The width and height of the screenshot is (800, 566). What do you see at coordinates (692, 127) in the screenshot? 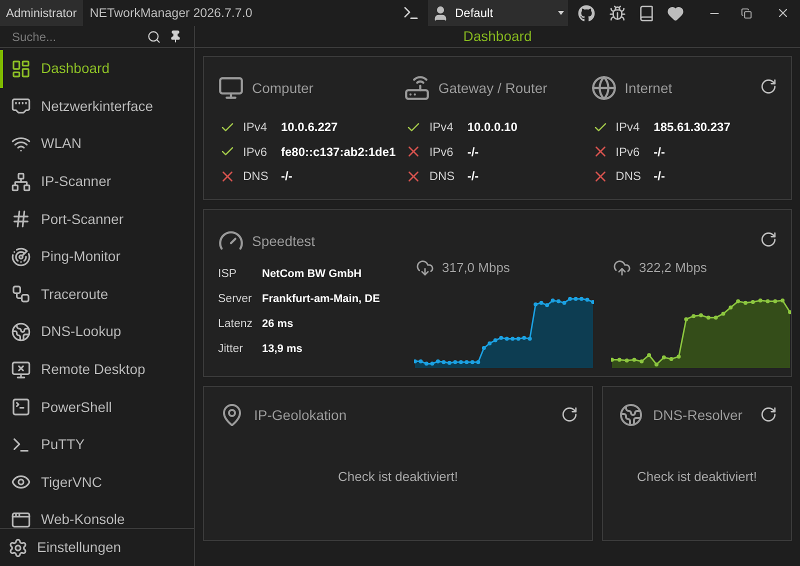
I see `field-value: 185.61.30.237` at bounding box center [692, 127].